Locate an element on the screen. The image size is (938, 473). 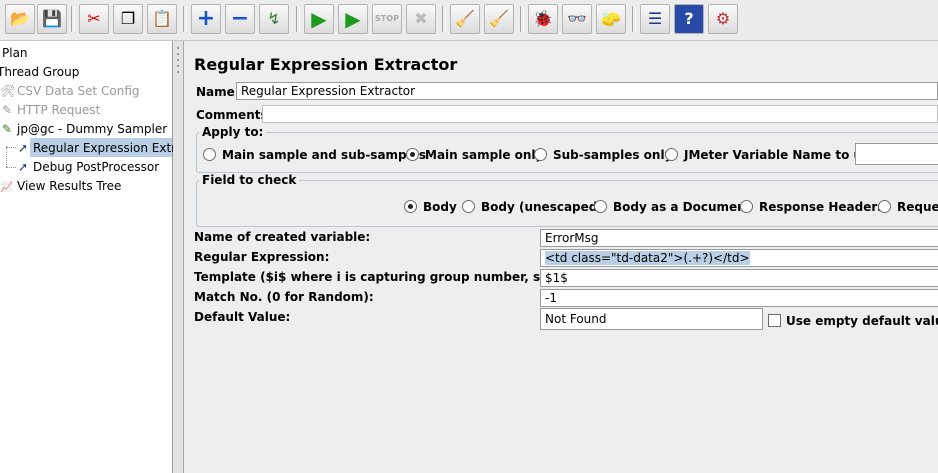
radio-label: Response Headers is located at coordinates (822, 207).